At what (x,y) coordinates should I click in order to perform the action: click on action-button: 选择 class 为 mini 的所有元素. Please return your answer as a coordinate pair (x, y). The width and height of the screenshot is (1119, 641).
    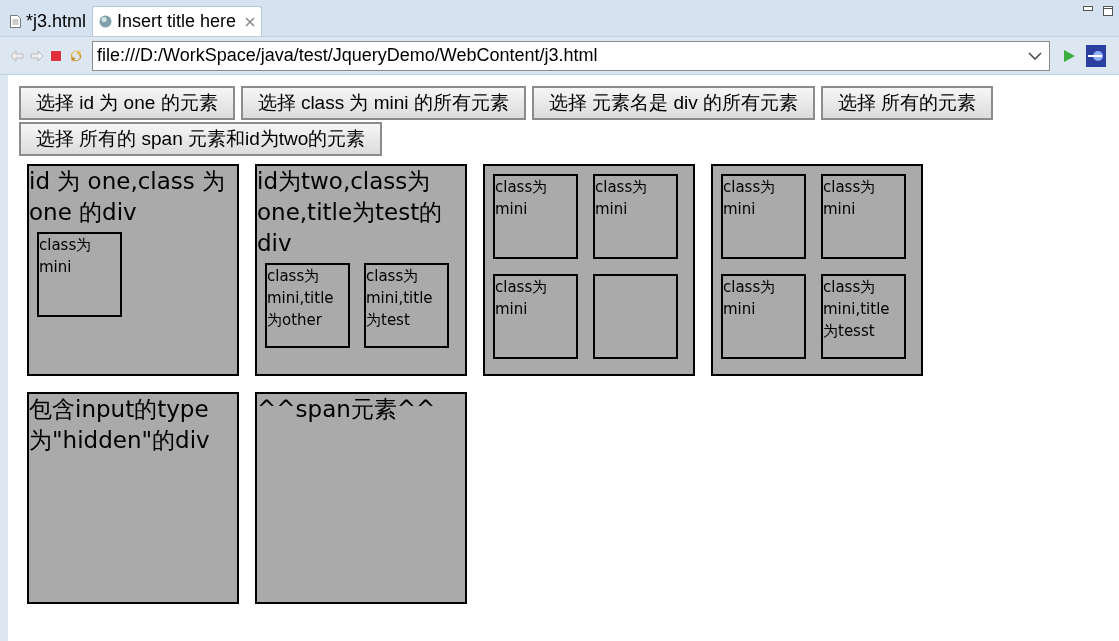
    Looking at the image, I should click on (383, 103).